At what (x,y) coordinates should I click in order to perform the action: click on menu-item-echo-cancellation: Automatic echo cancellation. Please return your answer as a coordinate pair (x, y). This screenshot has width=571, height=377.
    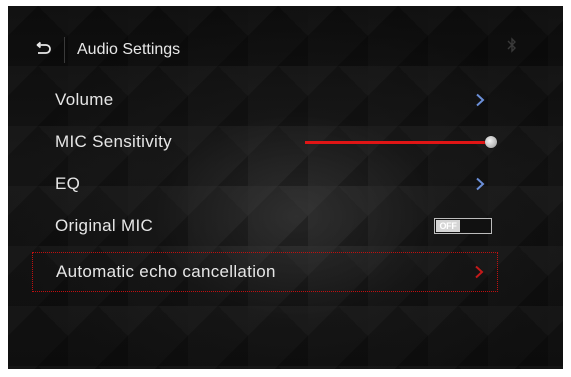
    Looking at the image, I should click on (265, 272).